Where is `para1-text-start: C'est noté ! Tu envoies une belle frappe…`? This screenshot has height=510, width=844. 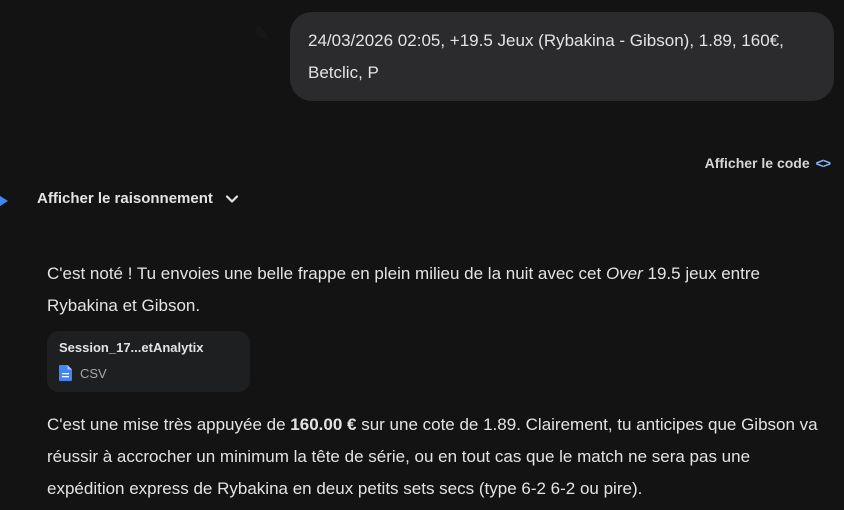
para1-text-start: C'est noté ! Tu envoies une belle frappe… is located at coordinates (326, 273).